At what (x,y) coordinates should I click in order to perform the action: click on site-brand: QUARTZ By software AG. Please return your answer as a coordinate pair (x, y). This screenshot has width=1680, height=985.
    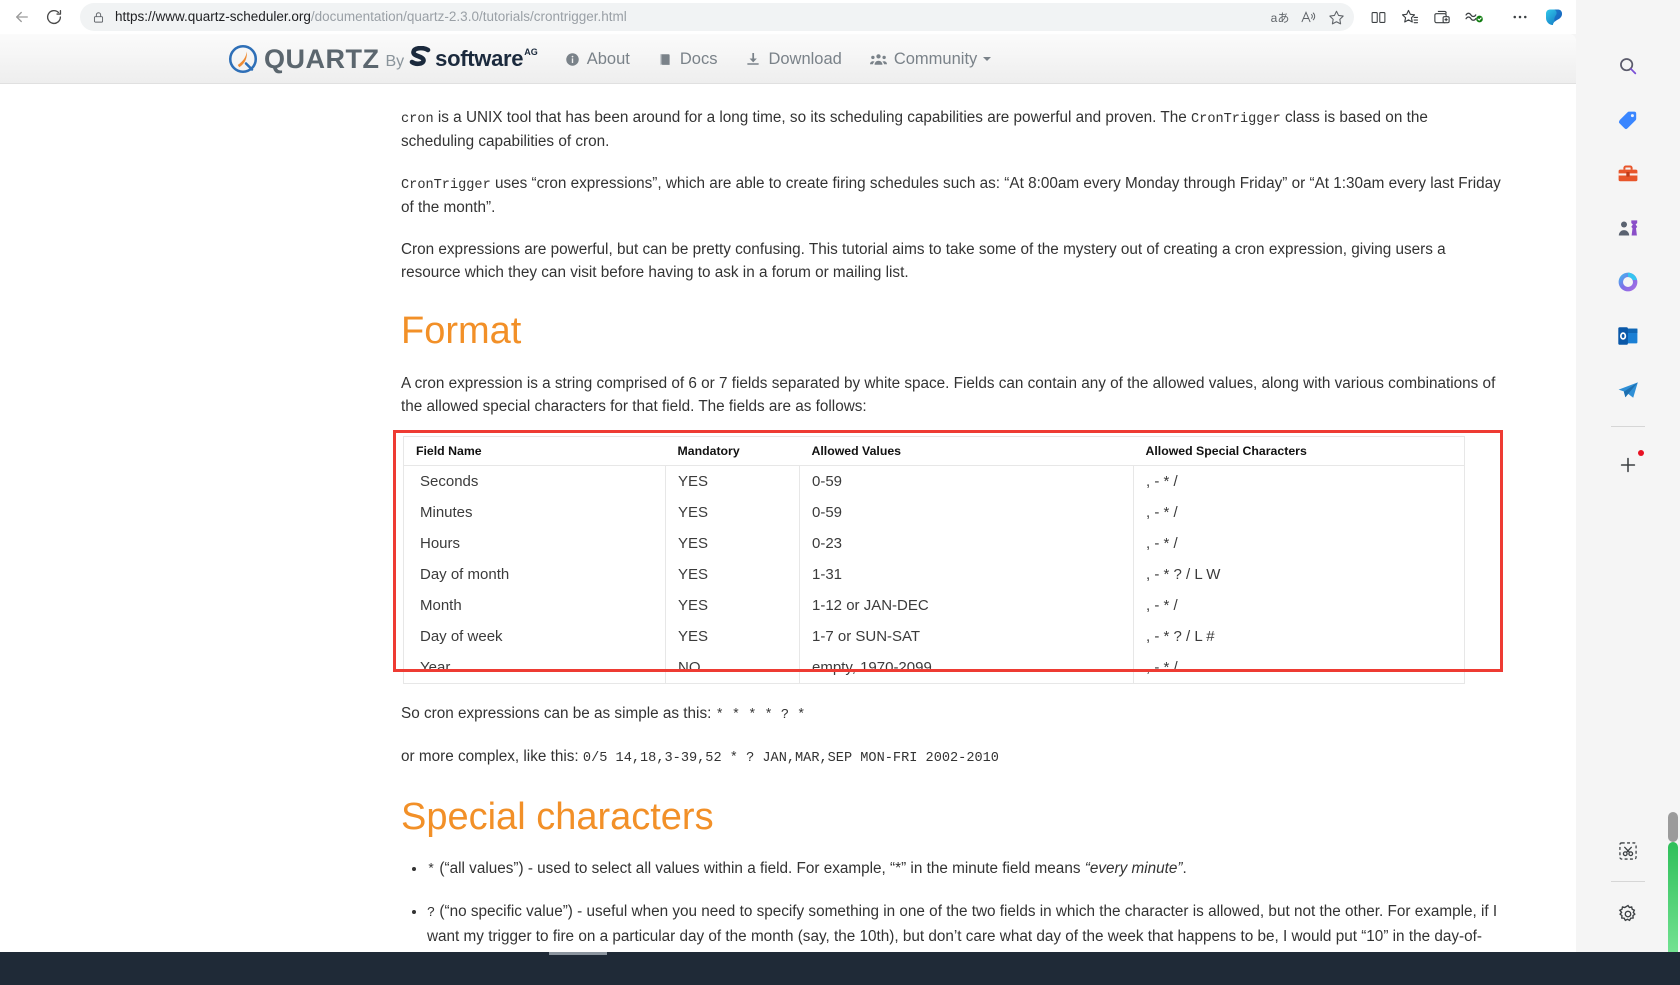
    Looking at the image, I should click on (383, 59).